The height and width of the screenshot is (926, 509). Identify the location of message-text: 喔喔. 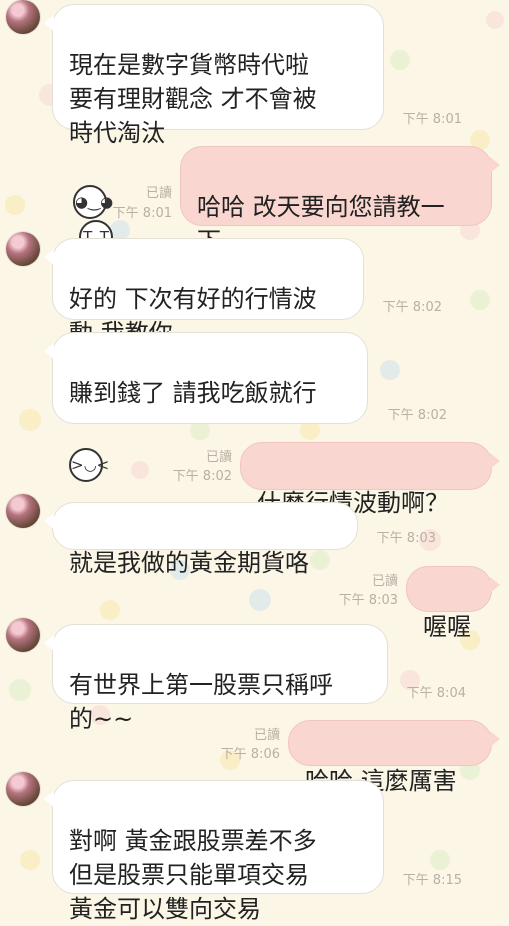
(447, 627).